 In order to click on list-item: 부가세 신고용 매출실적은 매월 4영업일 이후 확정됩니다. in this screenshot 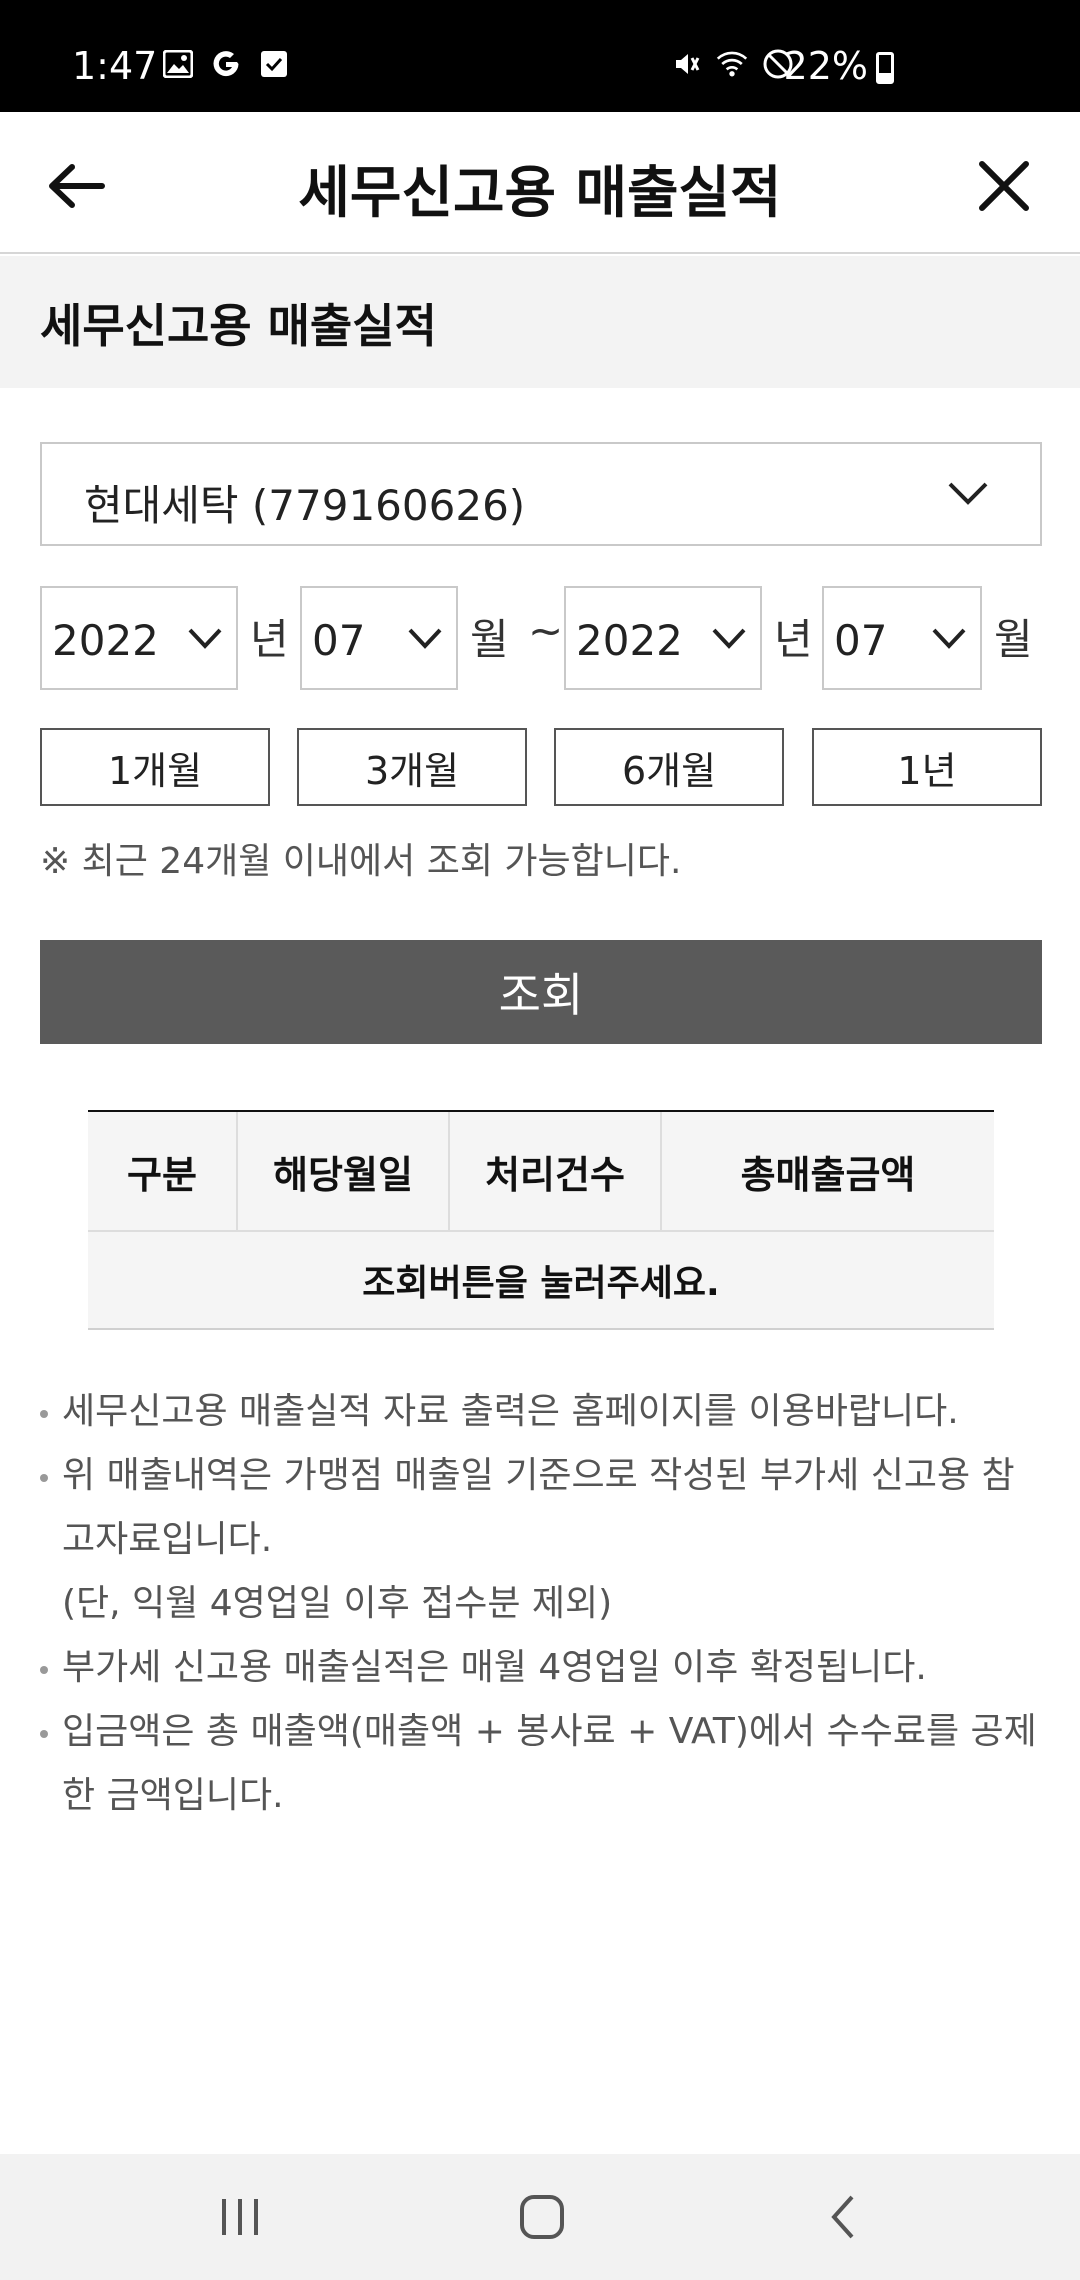, I will do `click(541, 1668)`.